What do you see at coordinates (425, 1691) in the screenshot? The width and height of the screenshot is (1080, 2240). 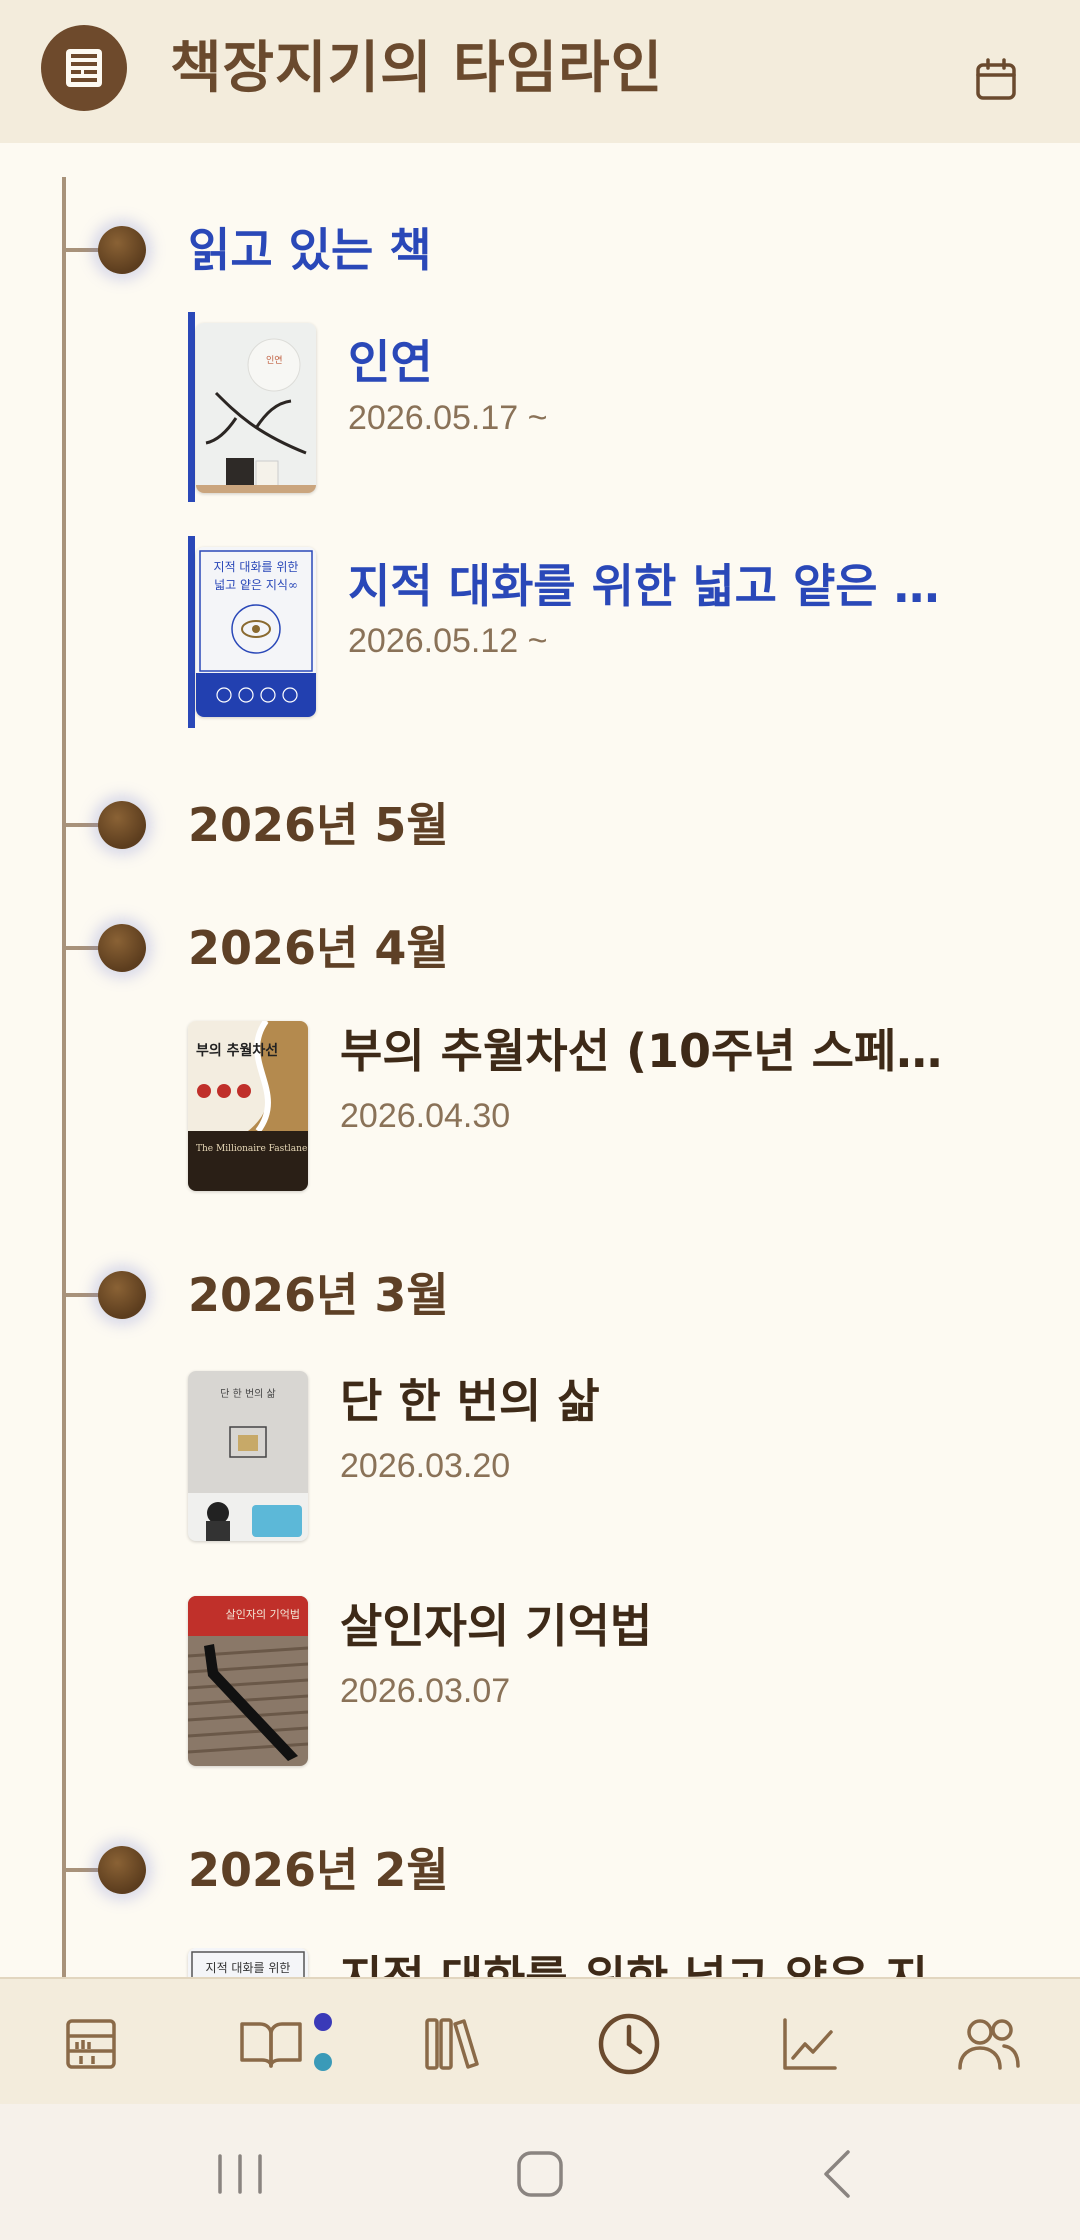 I see `book-date: 2026.03.07` at bounding box center [425, 1691].